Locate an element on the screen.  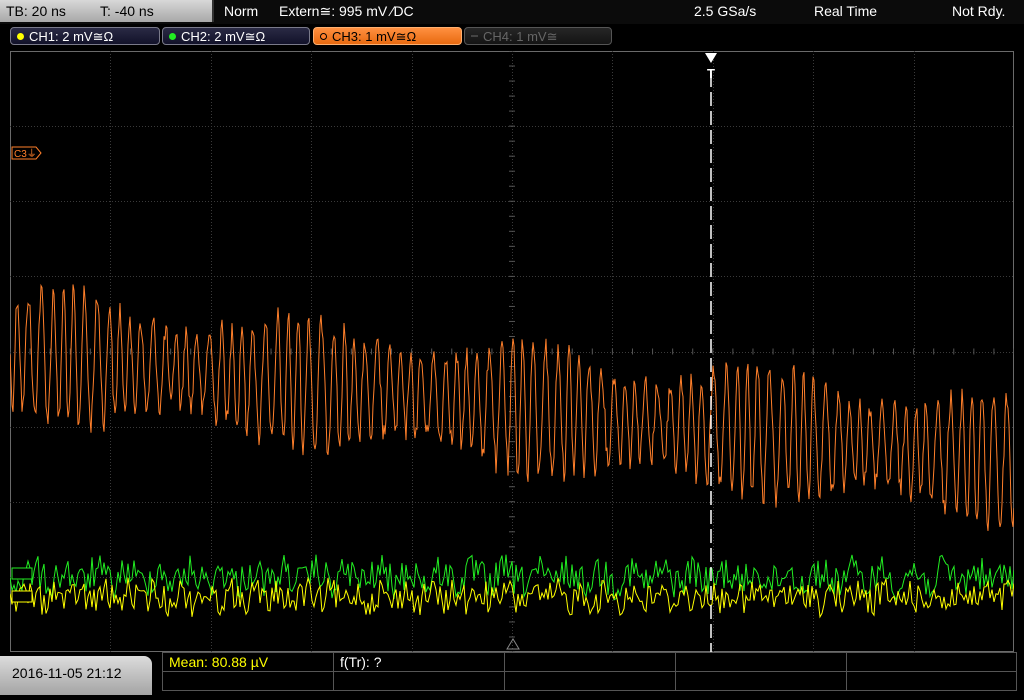
datetime-box: 2016-11-05 21:12 is located at coordinates (76, 675).